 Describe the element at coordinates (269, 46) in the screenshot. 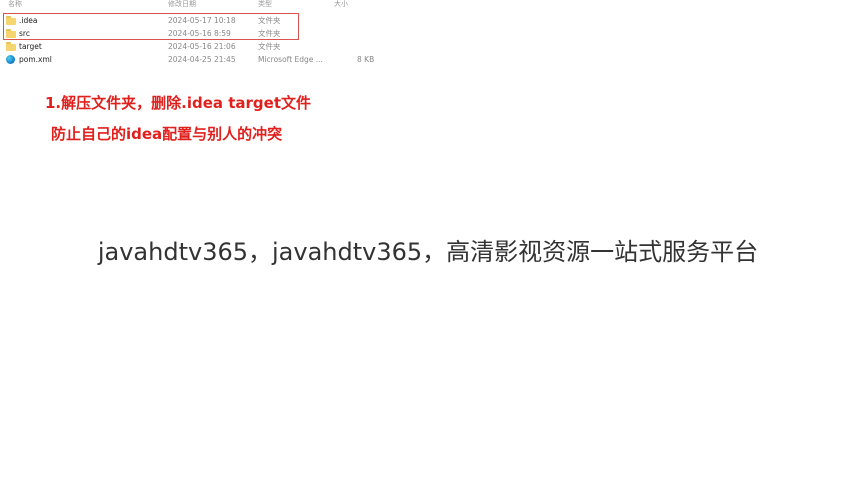

I see `file-type: 文件夹` at that location.